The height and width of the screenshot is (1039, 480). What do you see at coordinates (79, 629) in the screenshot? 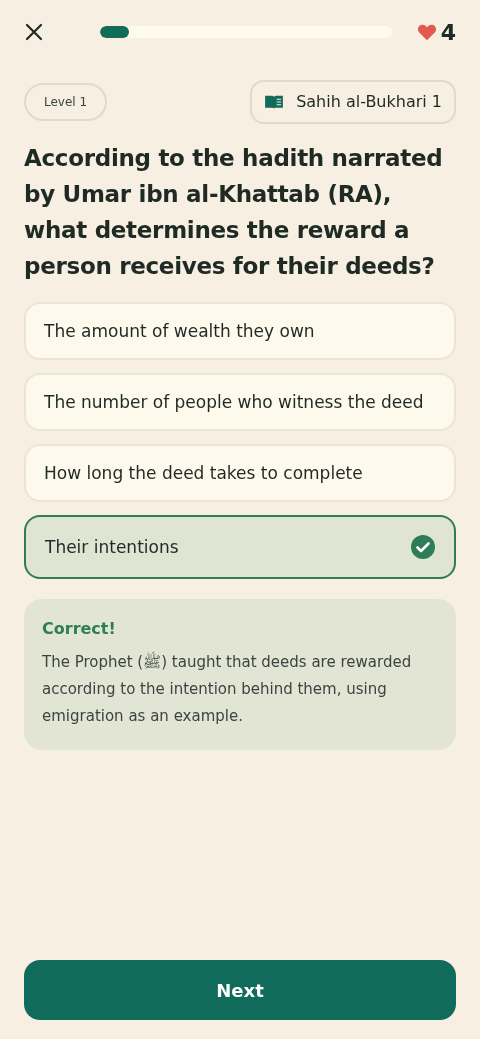
I see `feedback-title: Correct!` at bounding box center [79, 629].